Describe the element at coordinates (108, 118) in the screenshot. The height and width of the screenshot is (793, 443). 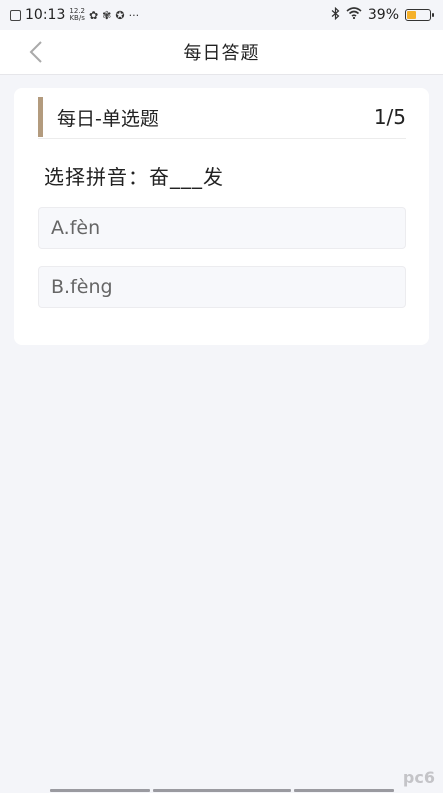
I see `question-type: 每日-单选题` at that location.